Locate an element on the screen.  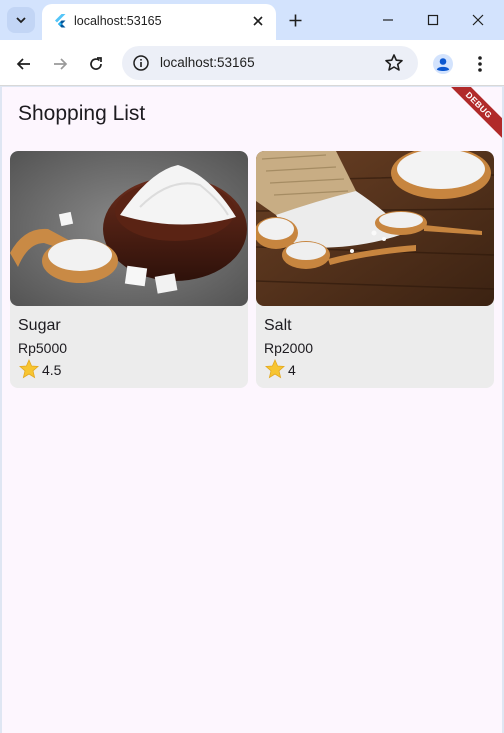
tab-search-button is located at coordinates (21, 20).